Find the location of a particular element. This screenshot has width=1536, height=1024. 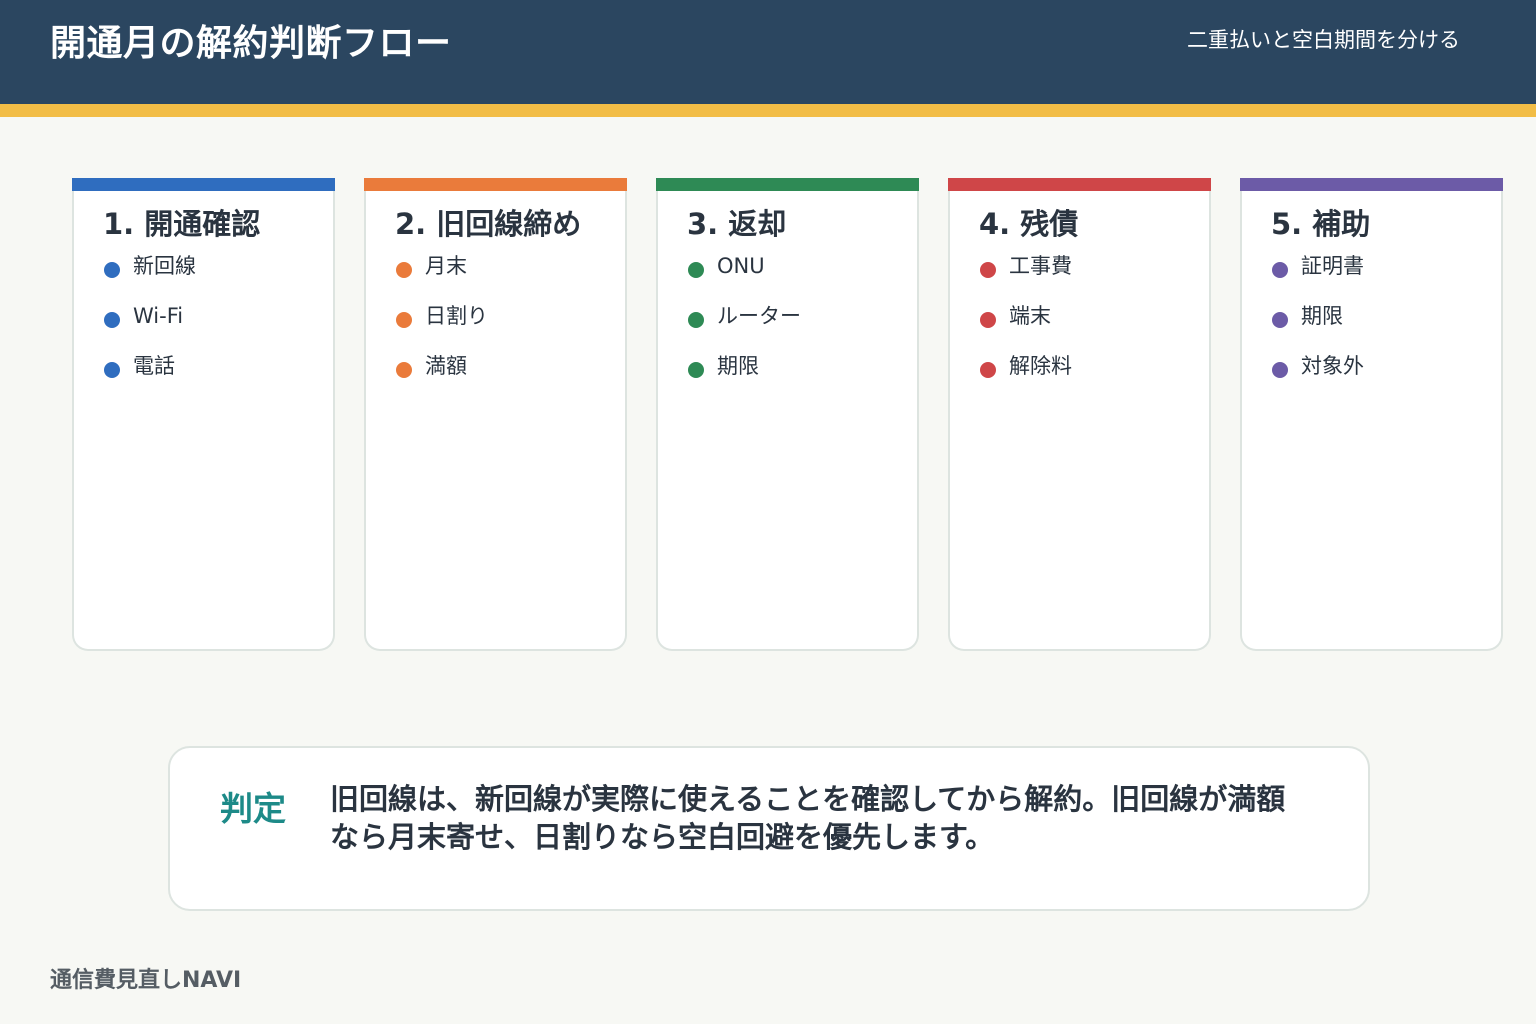

step-item: 工事費 is located at coordinates (1025, 278).